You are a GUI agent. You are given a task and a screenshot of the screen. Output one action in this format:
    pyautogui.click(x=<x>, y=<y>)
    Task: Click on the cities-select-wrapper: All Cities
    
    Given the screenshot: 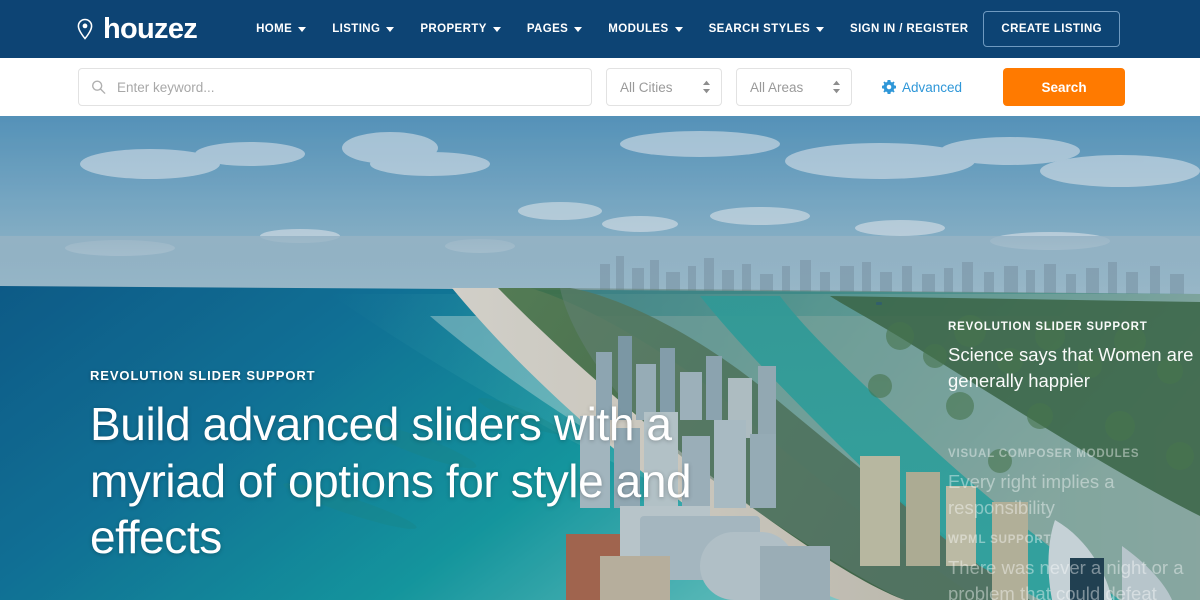 What is the action you would take?
    pyautogui.click(x=664, y=87)
    